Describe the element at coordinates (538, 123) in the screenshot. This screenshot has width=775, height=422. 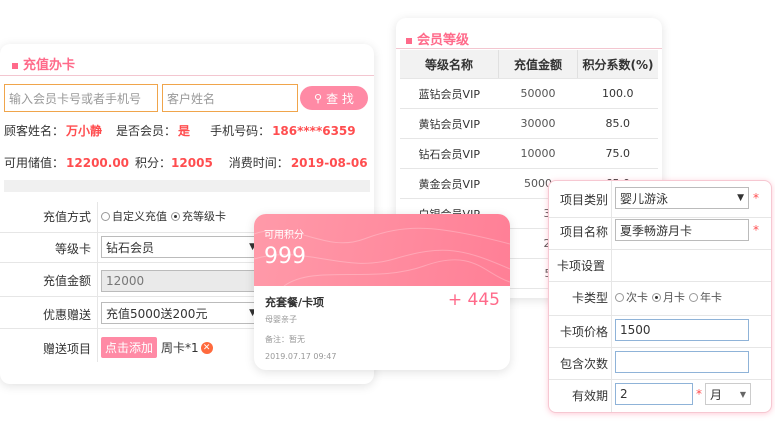
I see `level-amount-cell: 30000` at that location.